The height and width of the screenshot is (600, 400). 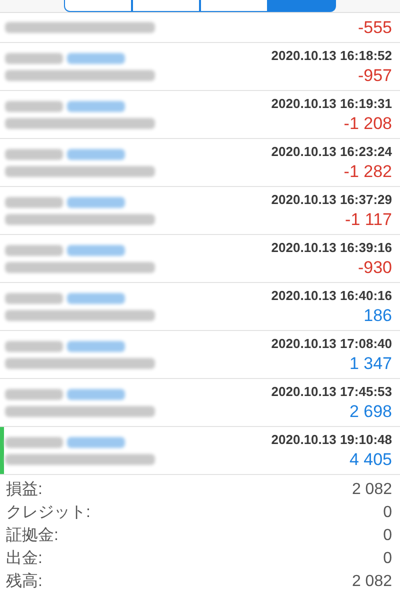 I want to click on trade-time: 2020.10.13 17:45:53, so click(x=331, y=391).